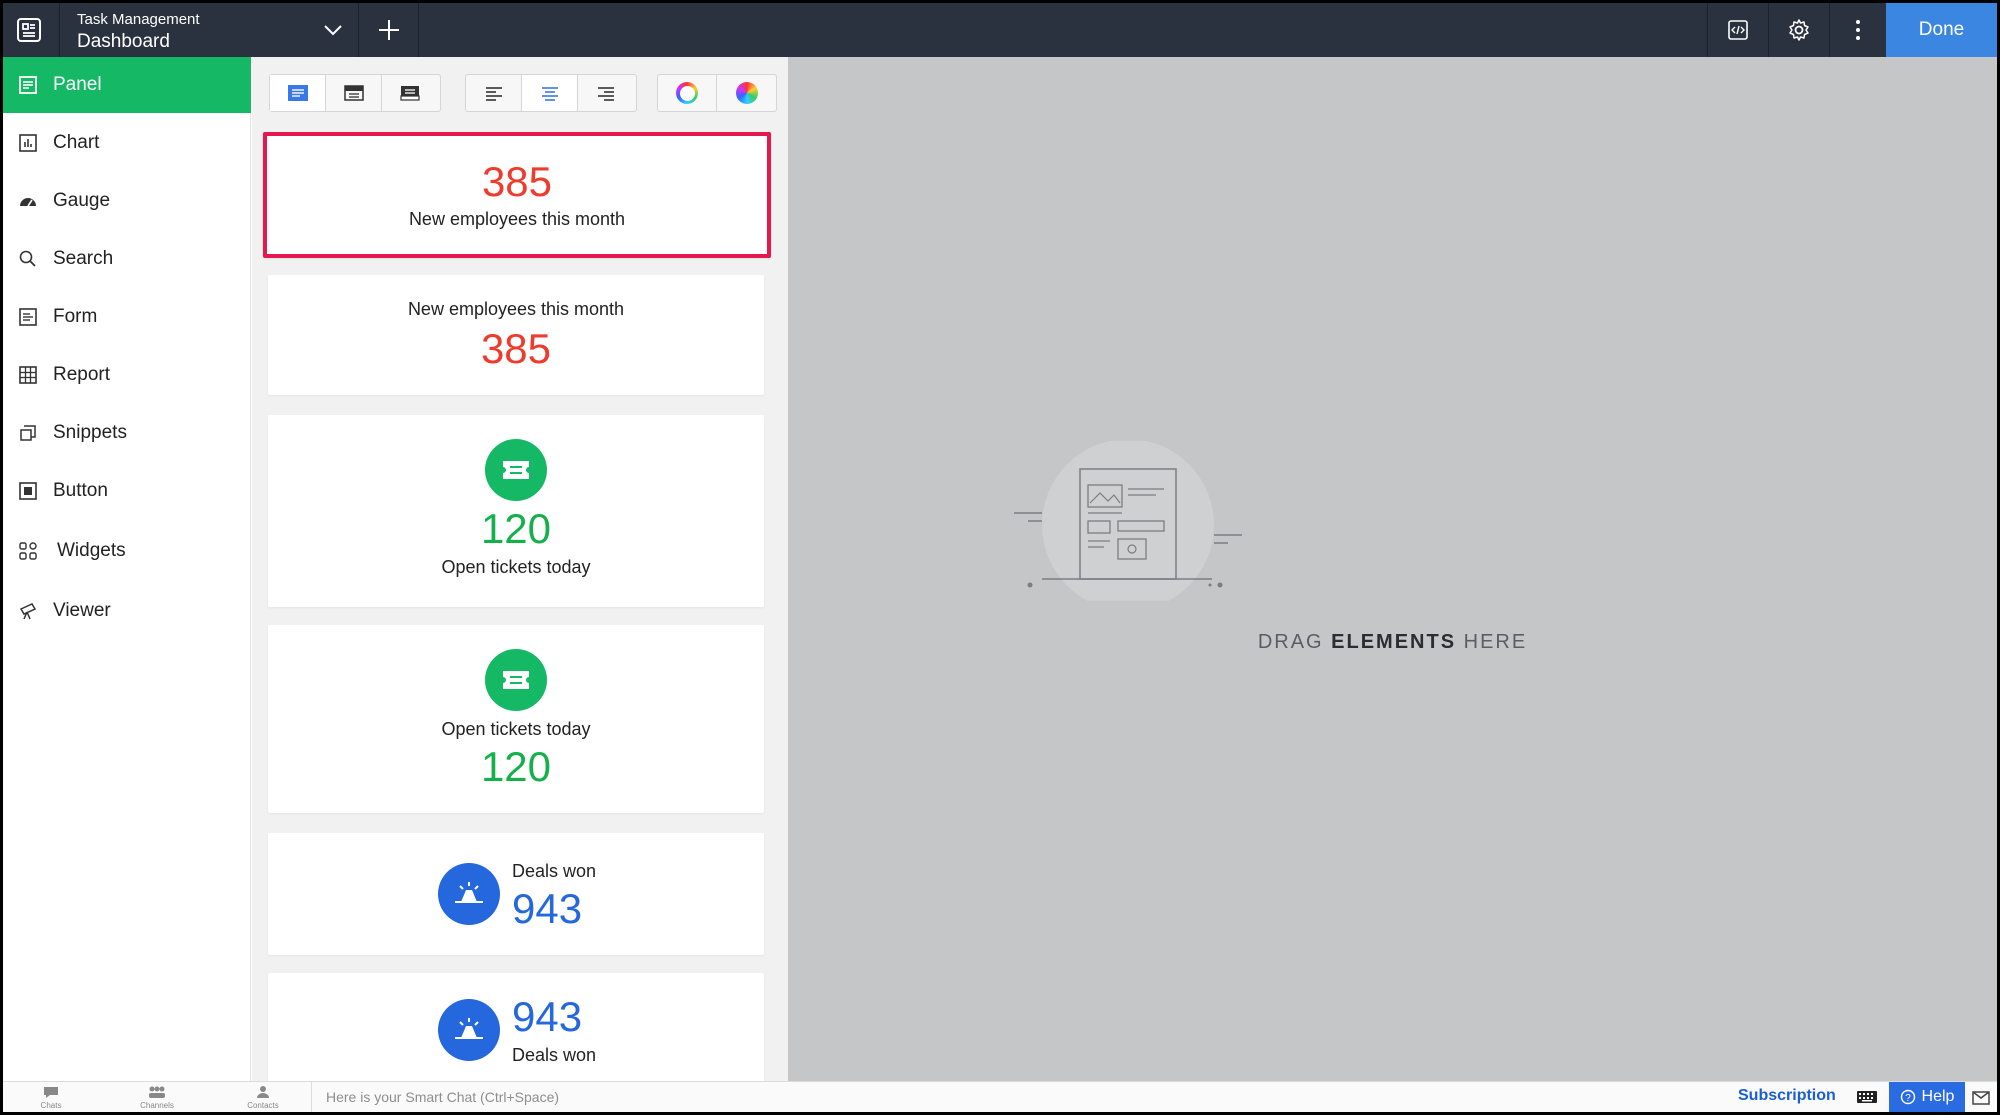 The image size is (2000, 1115). Describe the element at coordinates (28, 433) in the screenshot. I see `snippets-icon` at that location.